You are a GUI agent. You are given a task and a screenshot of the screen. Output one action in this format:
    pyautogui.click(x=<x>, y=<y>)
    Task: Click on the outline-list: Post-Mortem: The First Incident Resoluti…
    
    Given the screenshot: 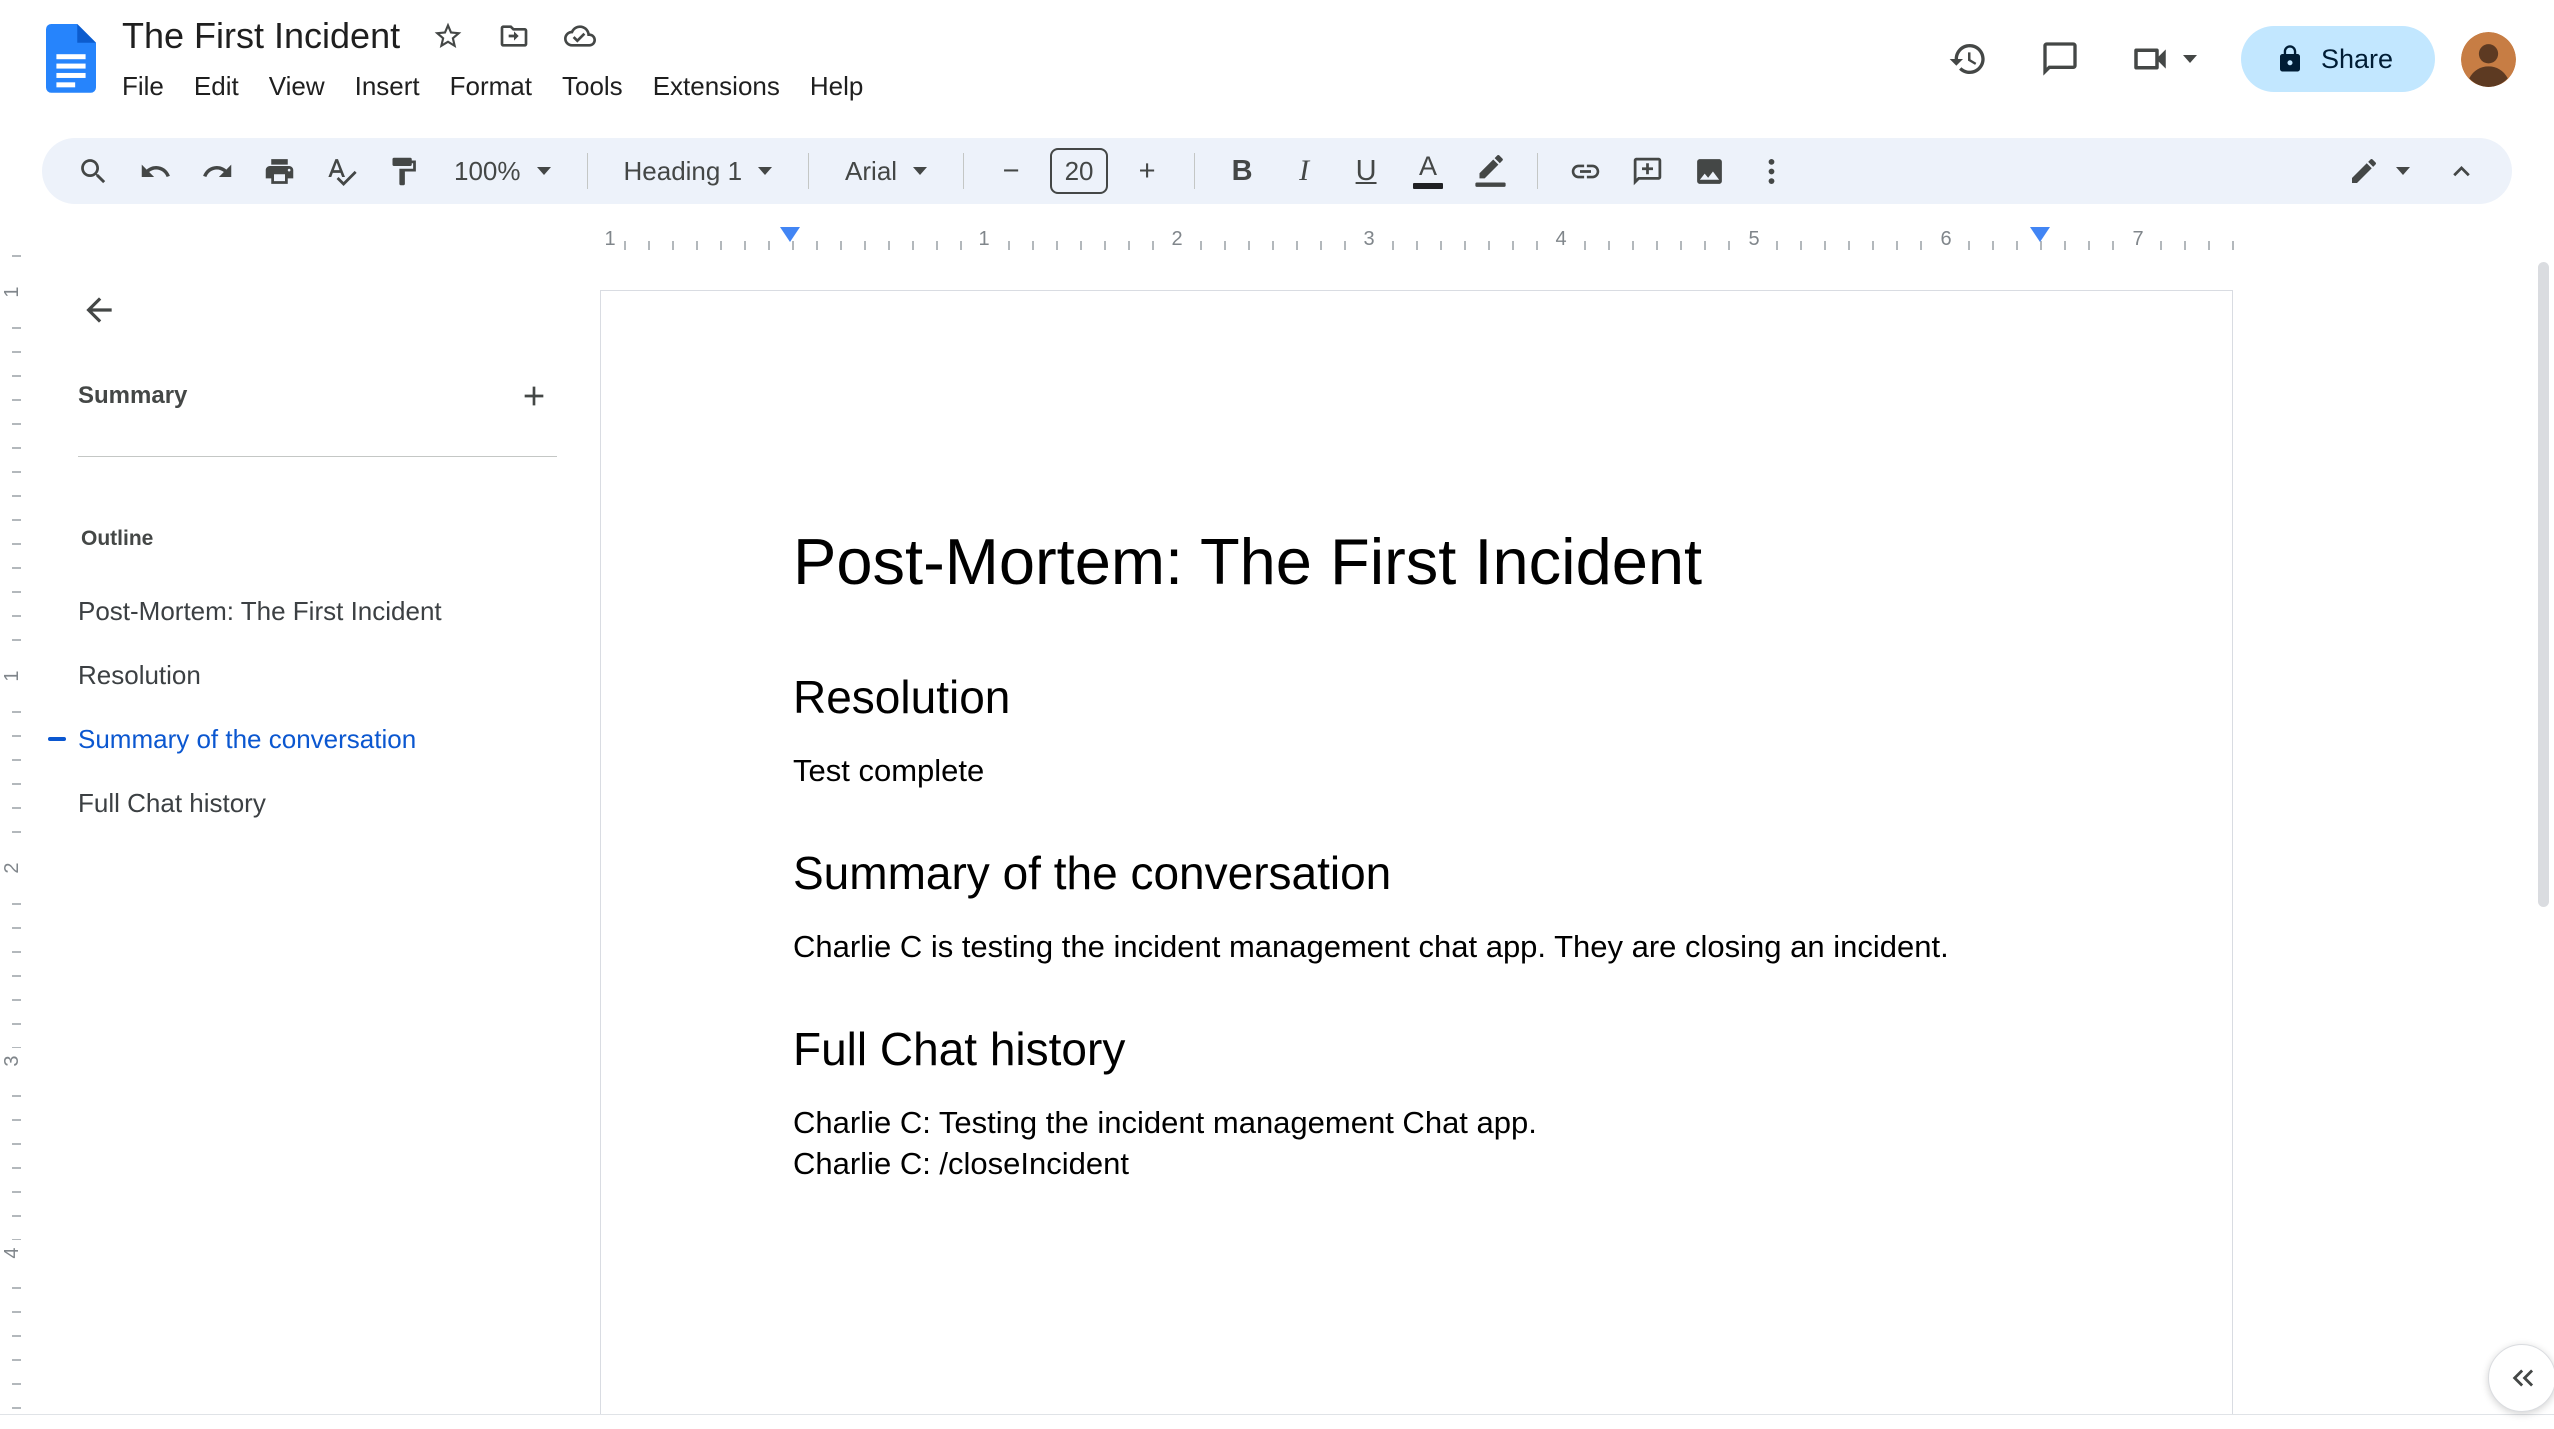 What is the action you would take?
    pyautogui.click(x=306, y=707)
    